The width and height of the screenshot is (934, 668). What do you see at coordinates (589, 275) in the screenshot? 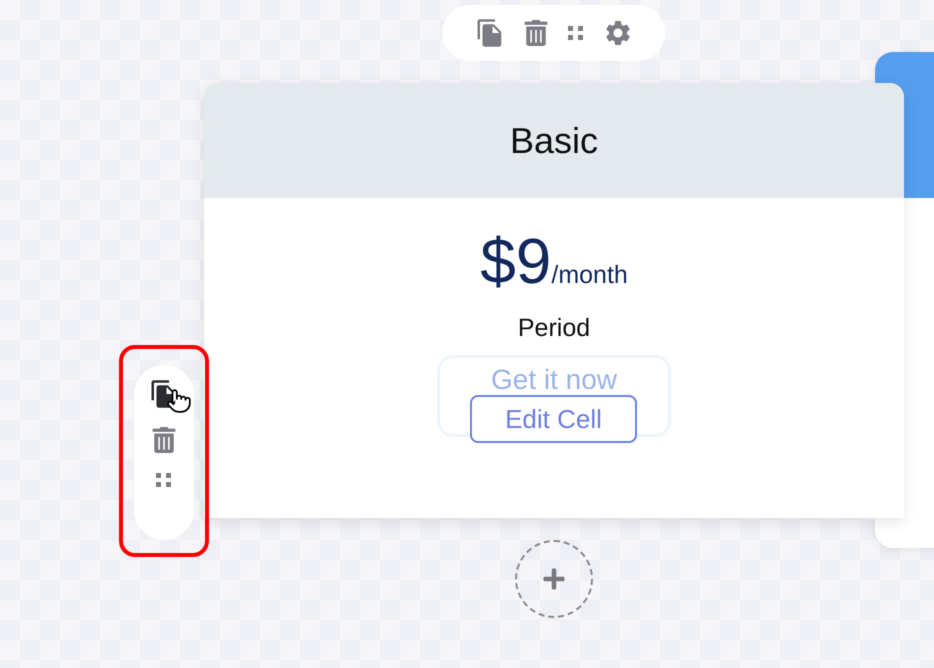
I see `price-unit: /month` at bounding box center [589, 275].